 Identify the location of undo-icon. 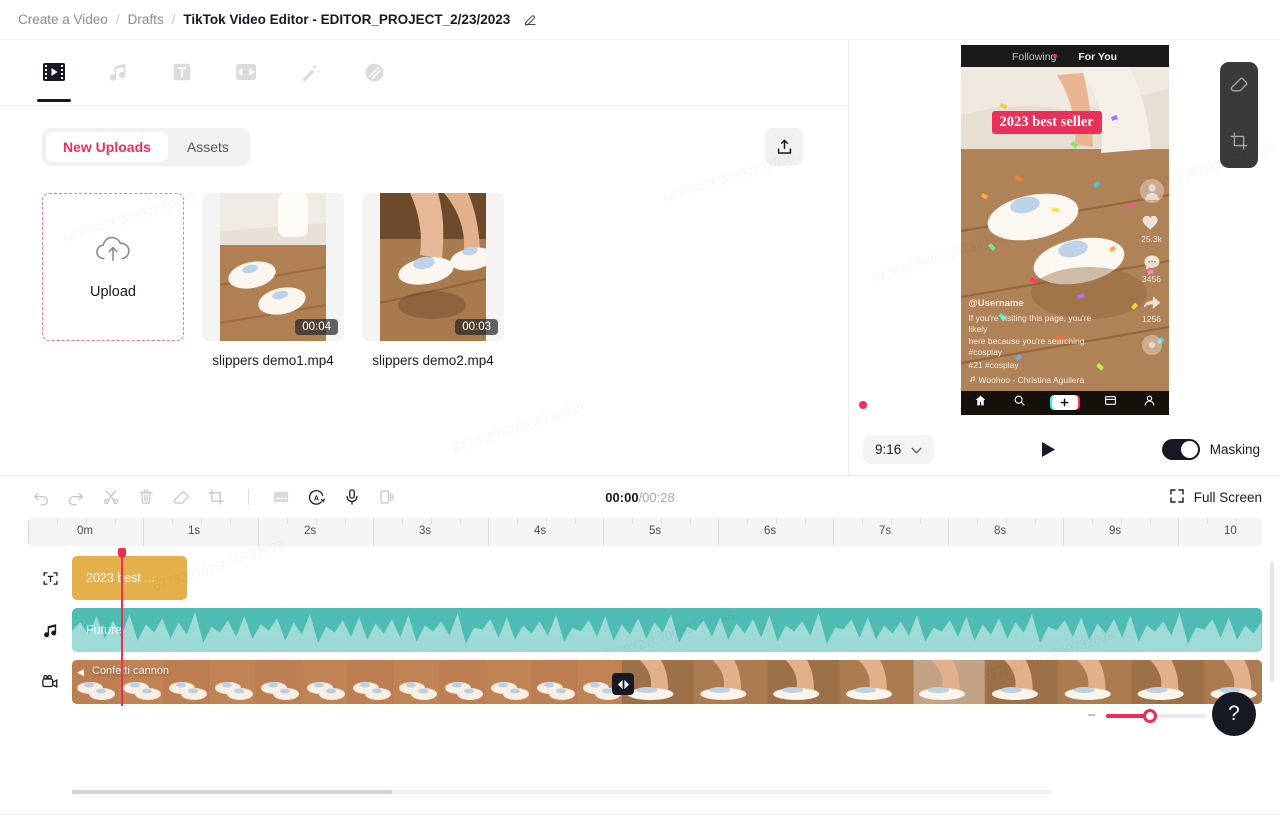
(41, 497).